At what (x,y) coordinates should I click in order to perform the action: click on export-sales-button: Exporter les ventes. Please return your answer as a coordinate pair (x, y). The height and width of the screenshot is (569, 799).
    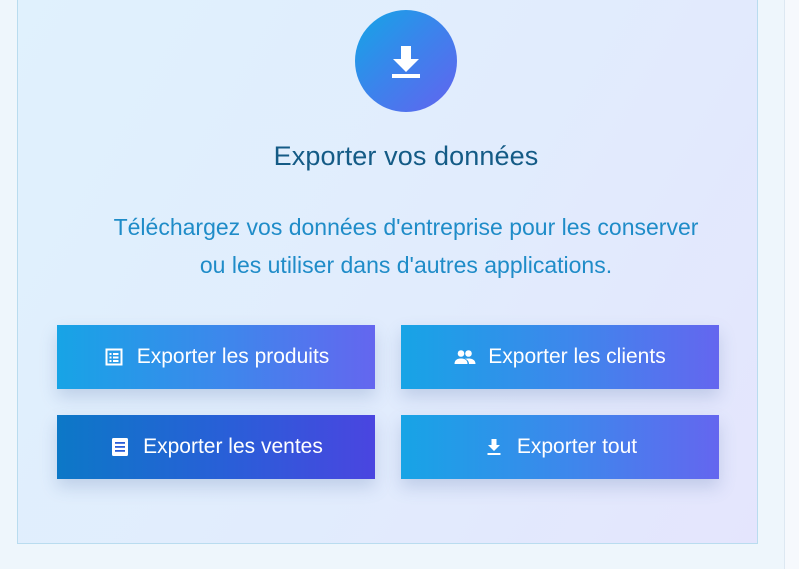
    Looking at the image, I should click on (216, 447).